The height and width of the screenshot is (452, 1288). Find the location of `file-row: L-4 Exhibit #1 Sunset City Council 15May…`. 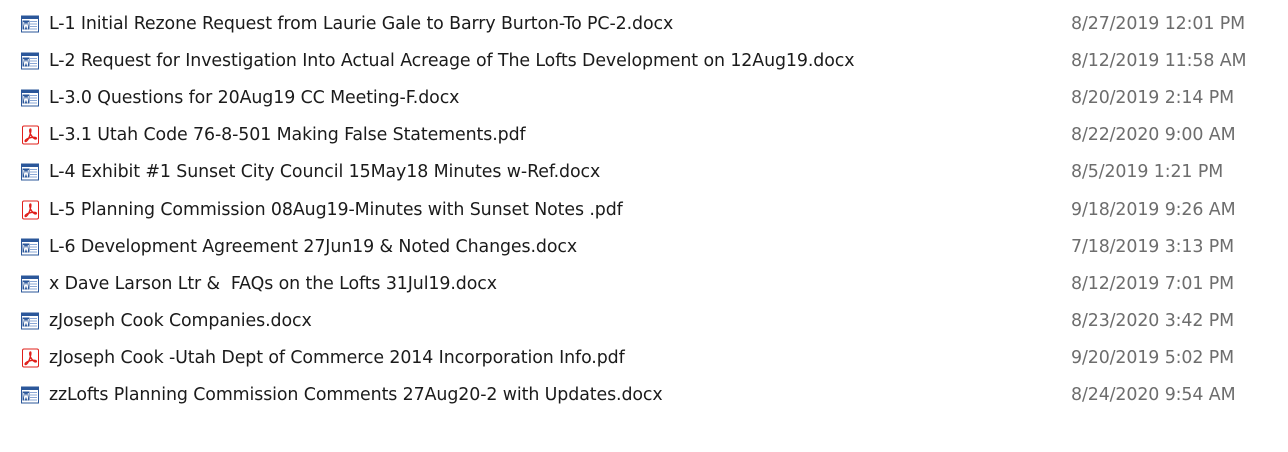

file-row: L-4 Exhibit #1 Sunset City Council 15May… is located at coordinates (644, 172).